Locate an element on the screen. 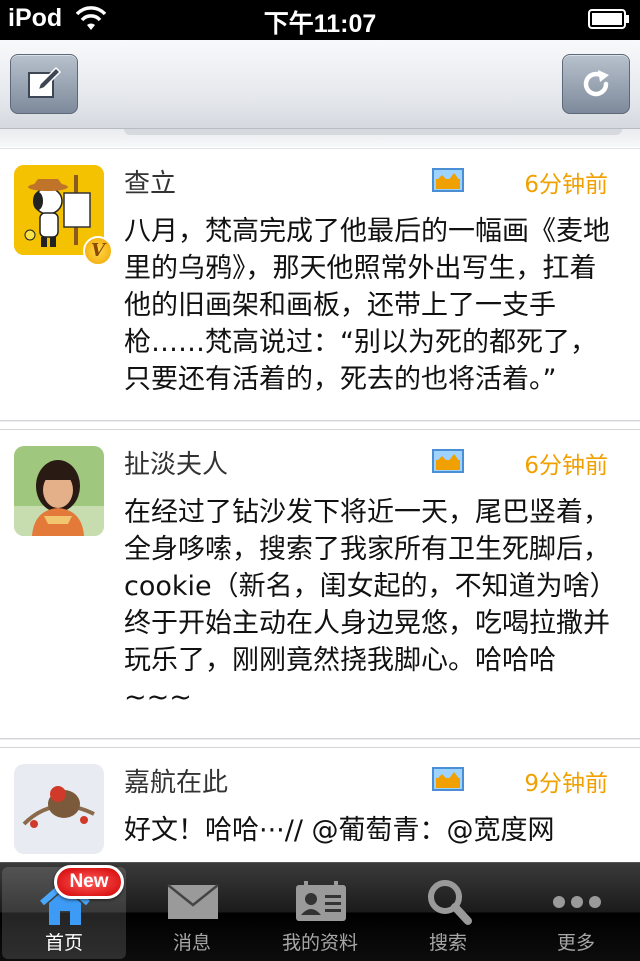  author-name: 扯淡夫人 is located at coordinates (176, 462).